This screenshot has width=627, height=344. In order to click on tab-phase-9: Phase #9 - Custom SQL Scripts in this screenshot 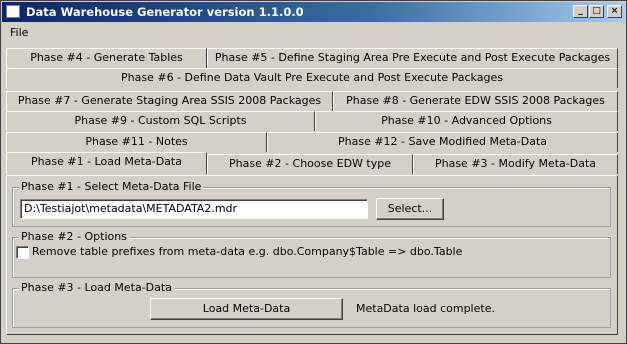, I will do `click(160, 121)`.